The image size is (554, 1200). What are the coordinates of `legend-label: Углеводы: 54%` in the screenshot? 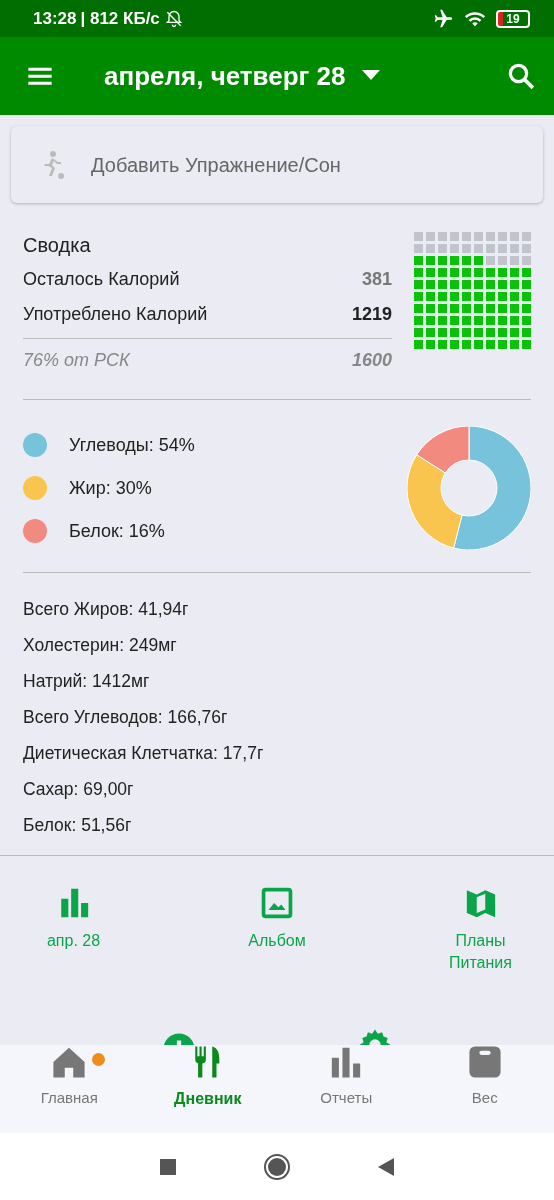 It's located at (132, 445).